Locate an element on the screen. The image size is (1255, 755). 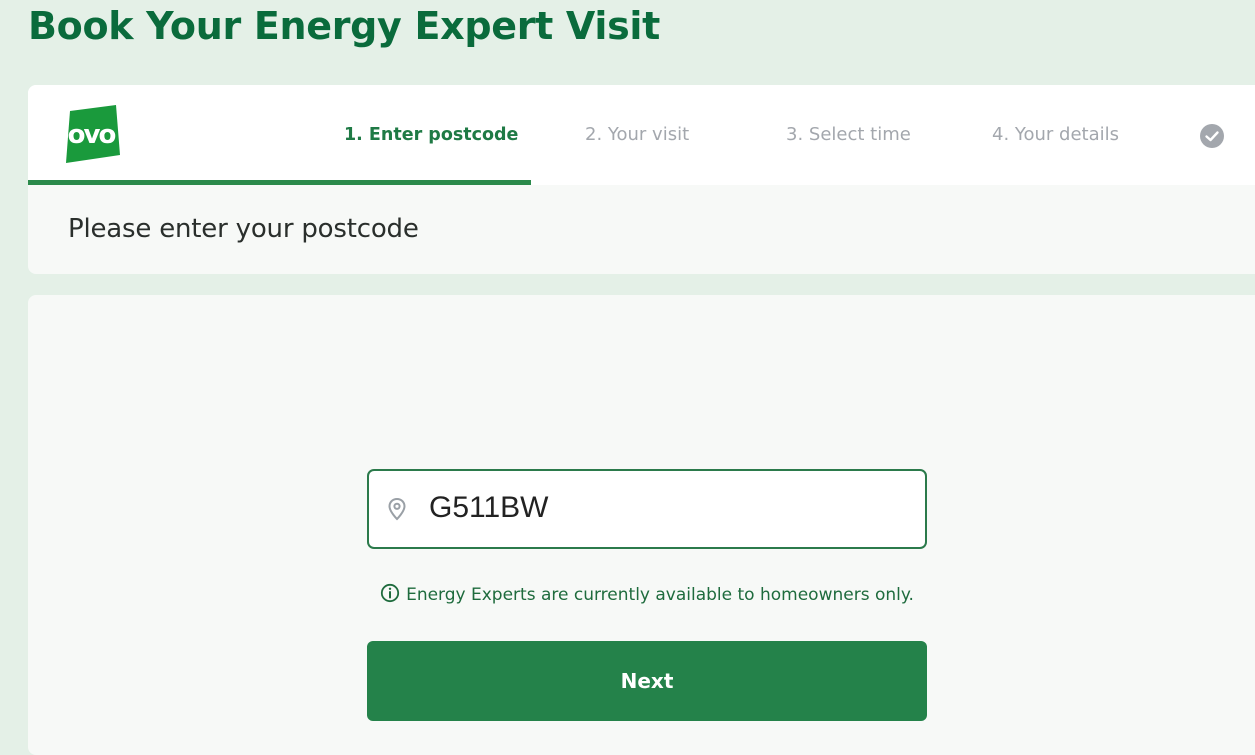
step-enter-postcode: 1. Enter postcode is located at coordinates (431, 135).